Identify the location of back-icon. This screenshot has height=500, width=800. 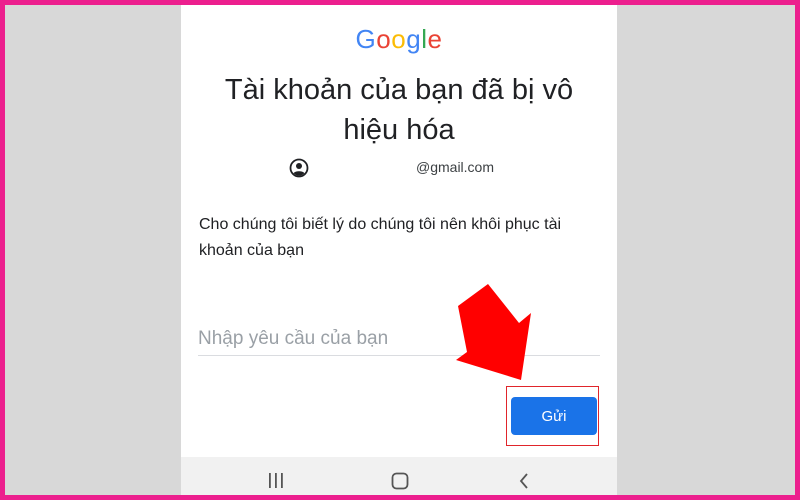
(524, 481).